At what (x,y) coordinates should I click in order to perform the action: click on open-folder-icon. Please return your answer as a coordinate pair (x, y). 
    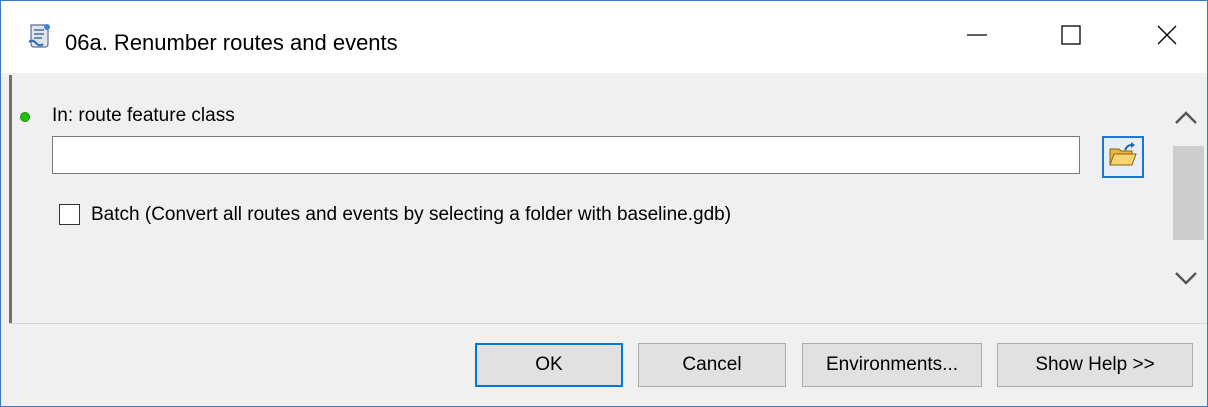
    Looking at the image, I should click on (1123, 157).